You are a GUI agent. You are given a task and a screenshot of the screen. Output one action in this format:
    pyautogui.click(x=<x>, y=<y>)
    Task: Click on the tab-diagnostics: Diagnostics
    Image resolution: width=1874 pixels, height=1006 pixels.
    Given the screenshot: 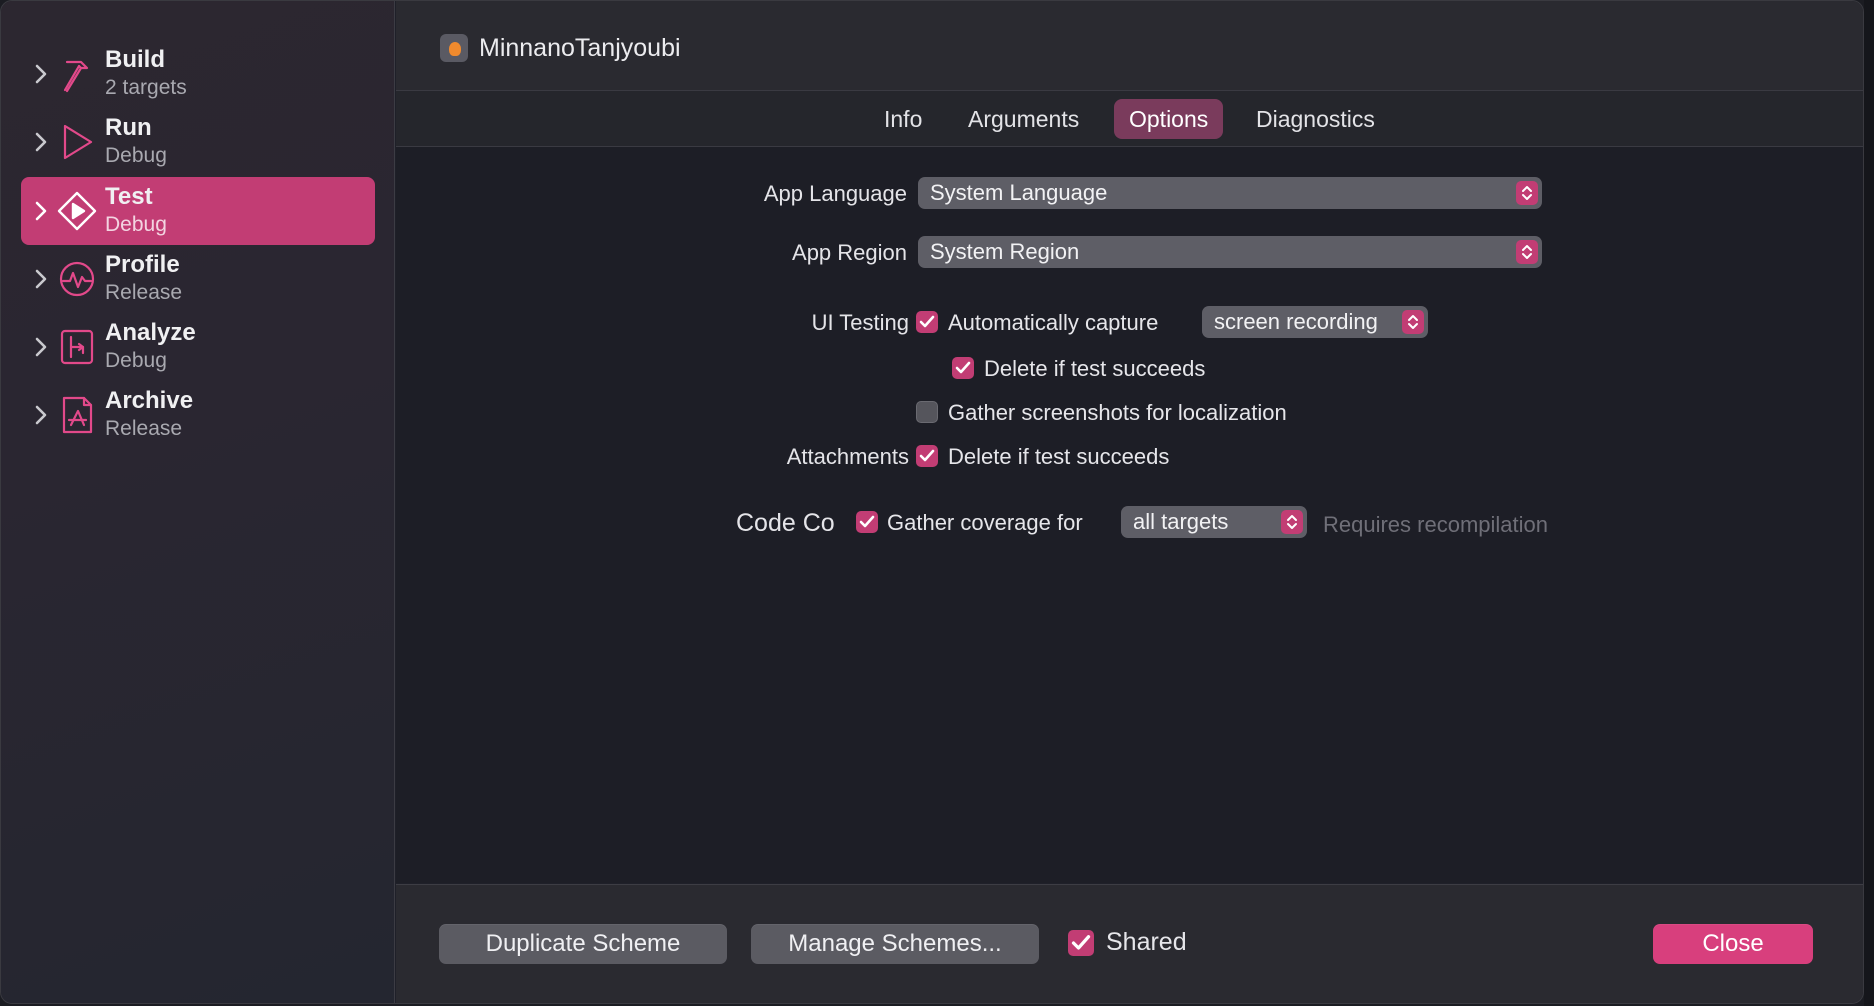 What is the action you would take?
    pyautogui.click(x=1315, y=119)
    